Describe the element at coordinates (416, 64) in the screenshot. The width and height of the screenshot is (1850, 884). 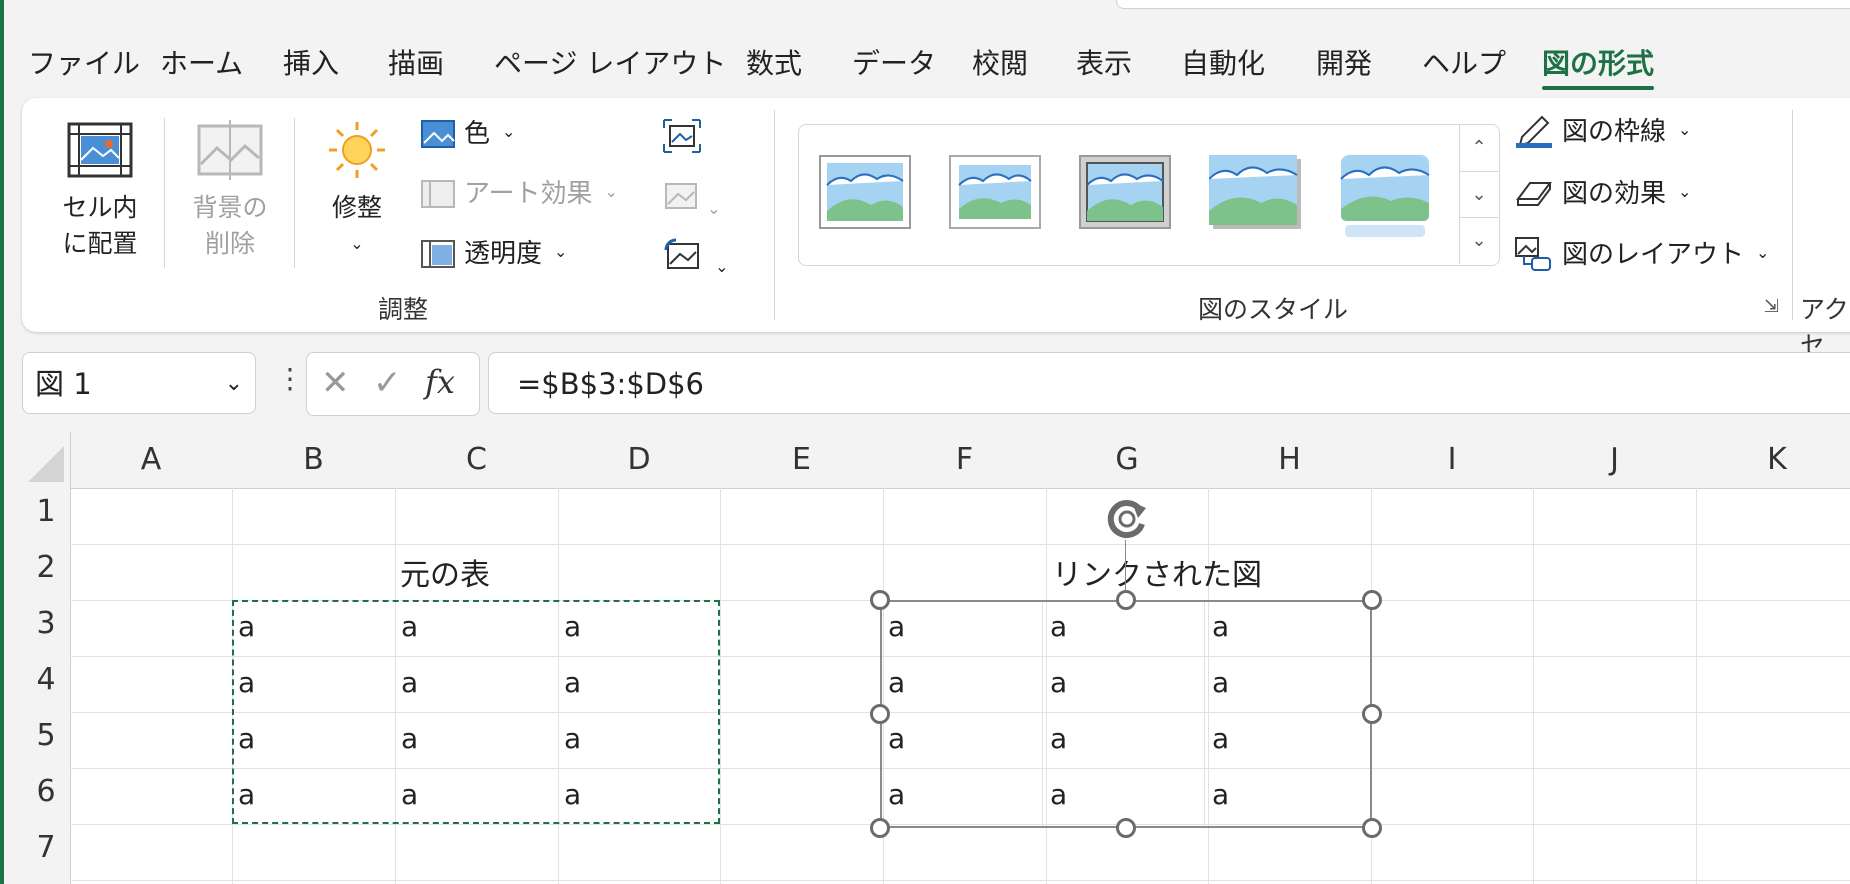
I see `tab-draw: 描画` at that location.